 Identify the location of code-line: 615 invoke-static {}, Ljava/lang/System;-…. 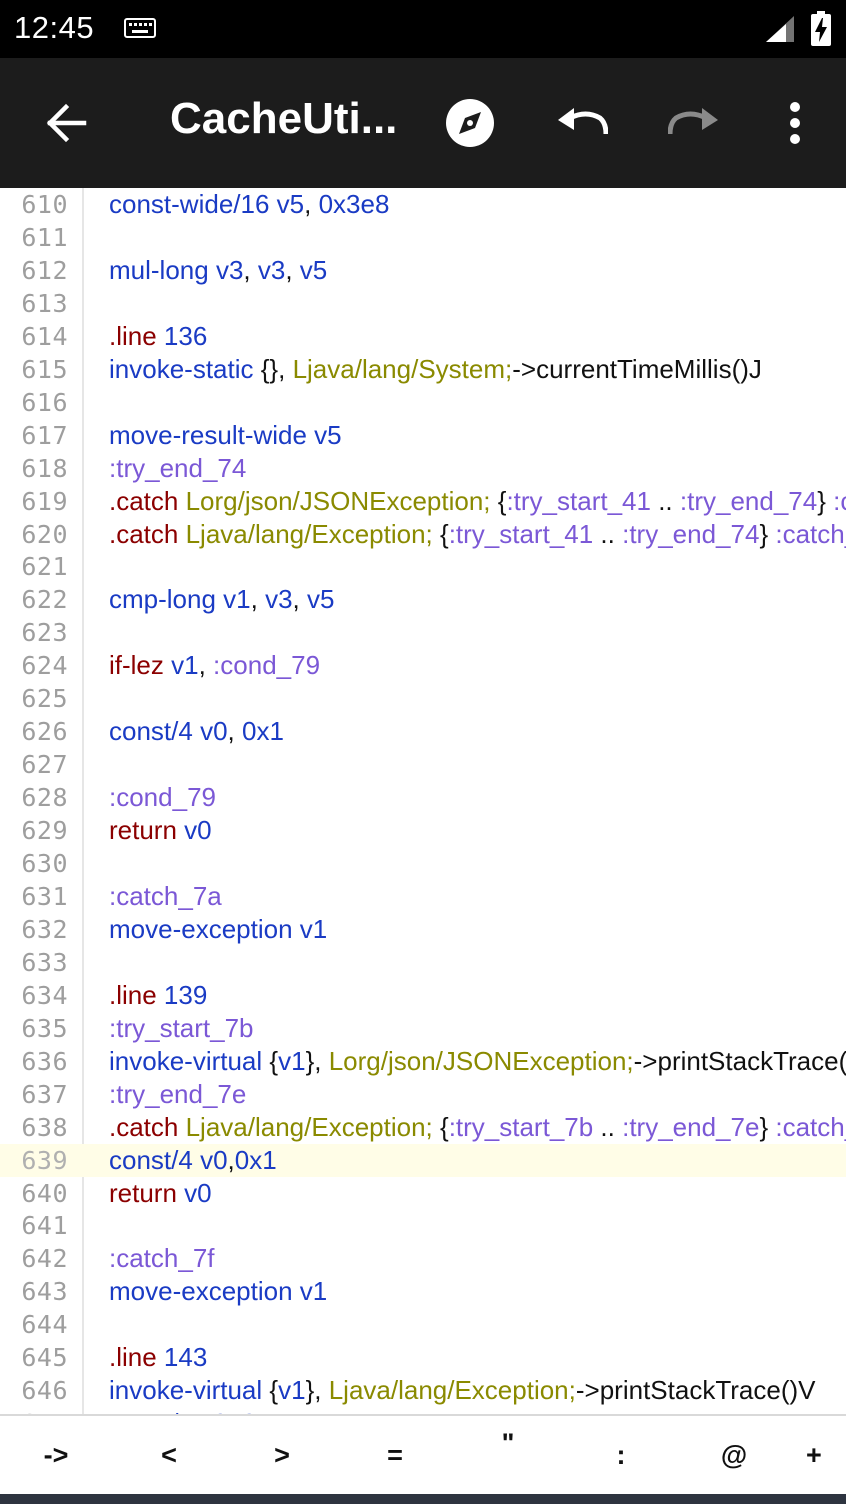
(423, 369).